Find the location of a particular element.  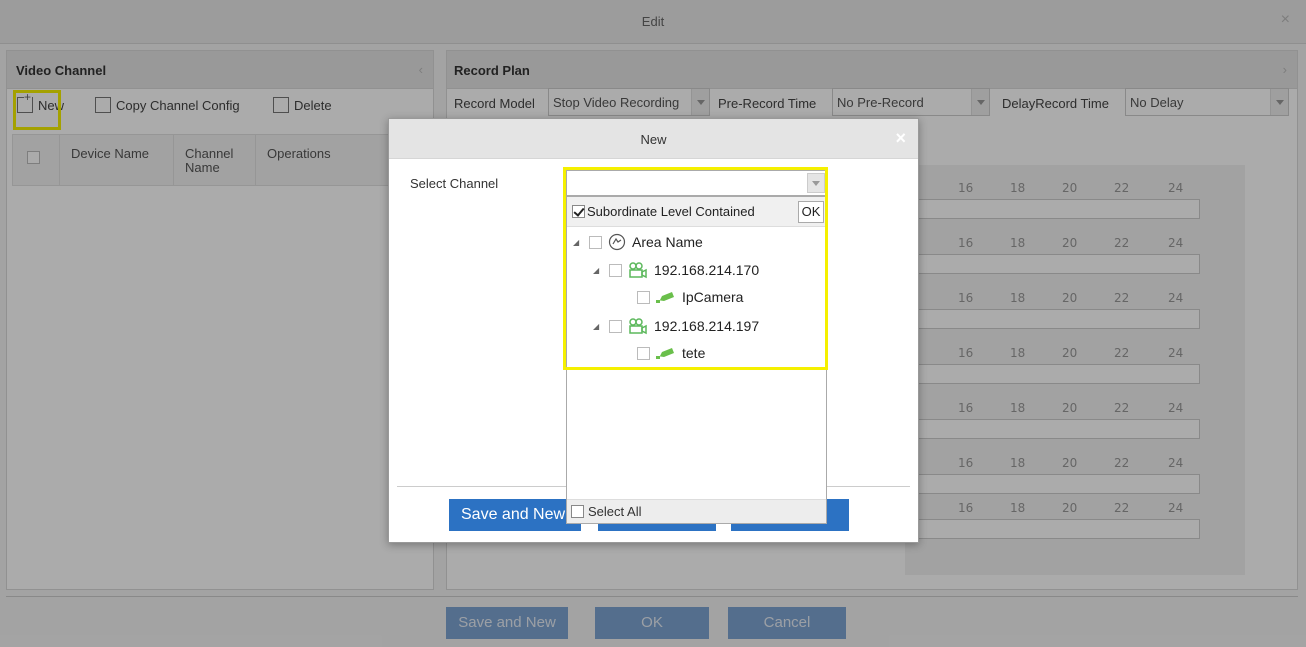

modal-save-and-new-button: Save and New is located at coordinates (515, 515).